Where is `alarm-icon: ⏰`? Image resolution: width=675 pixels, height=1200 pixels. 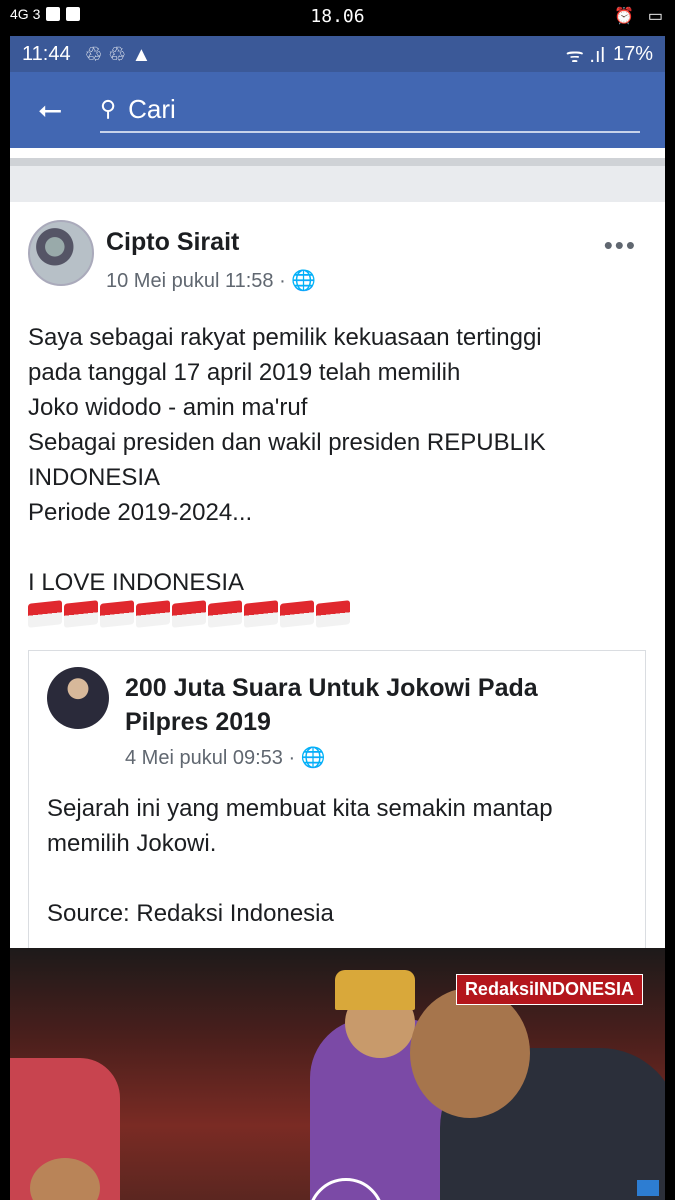
alarm-icon: ⏰ is located at coordinates (623, 16).